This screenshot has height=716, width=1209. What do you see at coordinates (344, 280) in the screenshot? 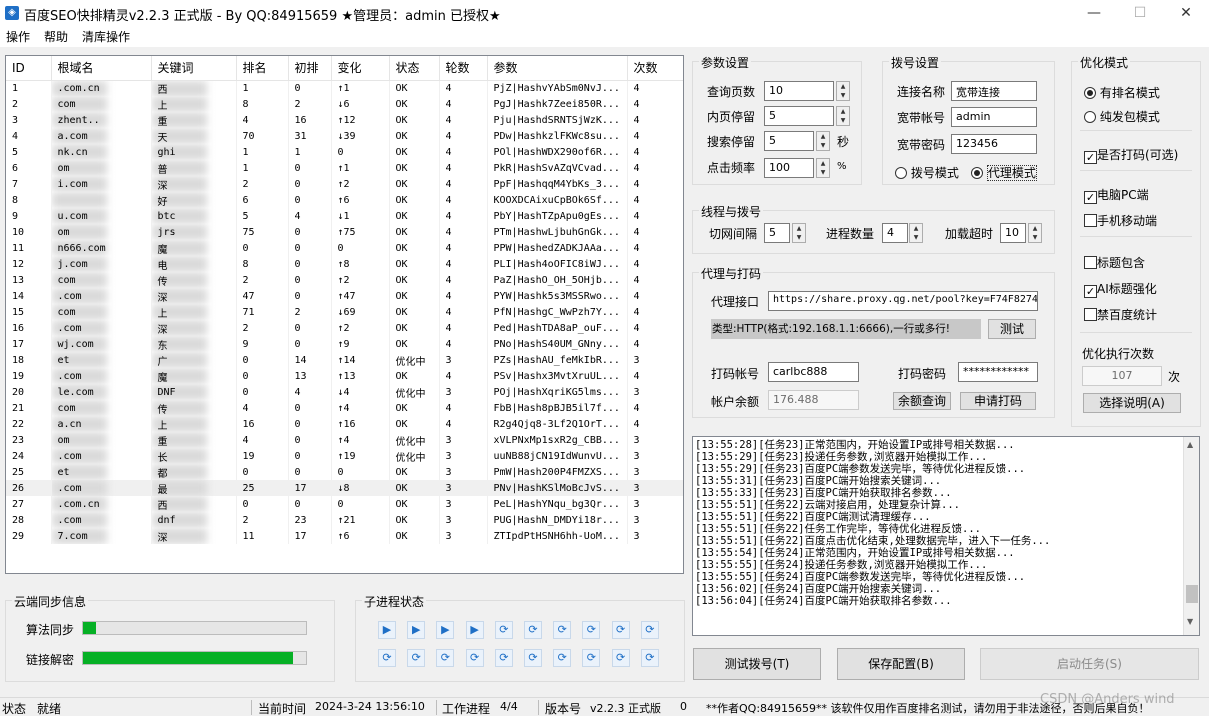
I see `table-row: 13 com 传 2 0 ↑2 OK 4 PaZ|HashO_OH_5OHjb... 4` at bounding box center [344, 280].